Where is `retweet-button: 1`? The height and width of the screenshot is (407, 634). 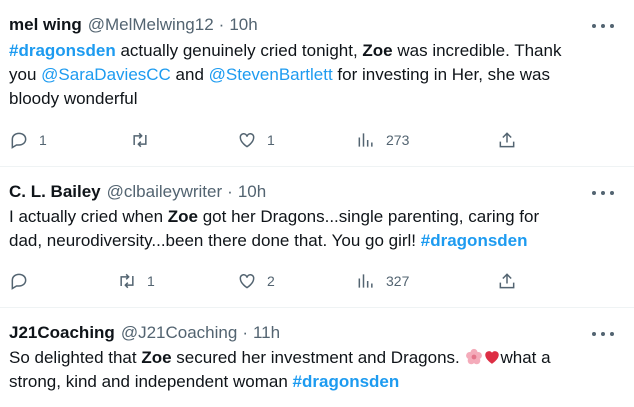 retweet-button: 1 is located at coordinates (136, 281).